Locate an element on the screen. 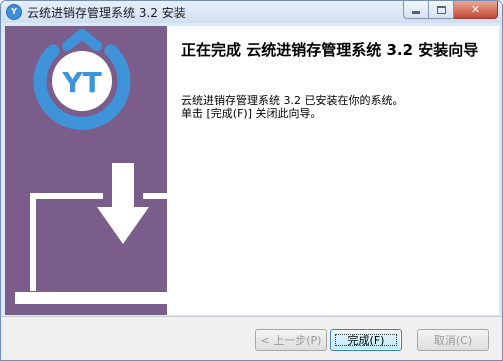  minimize-button is located at coordinates (416, 10).